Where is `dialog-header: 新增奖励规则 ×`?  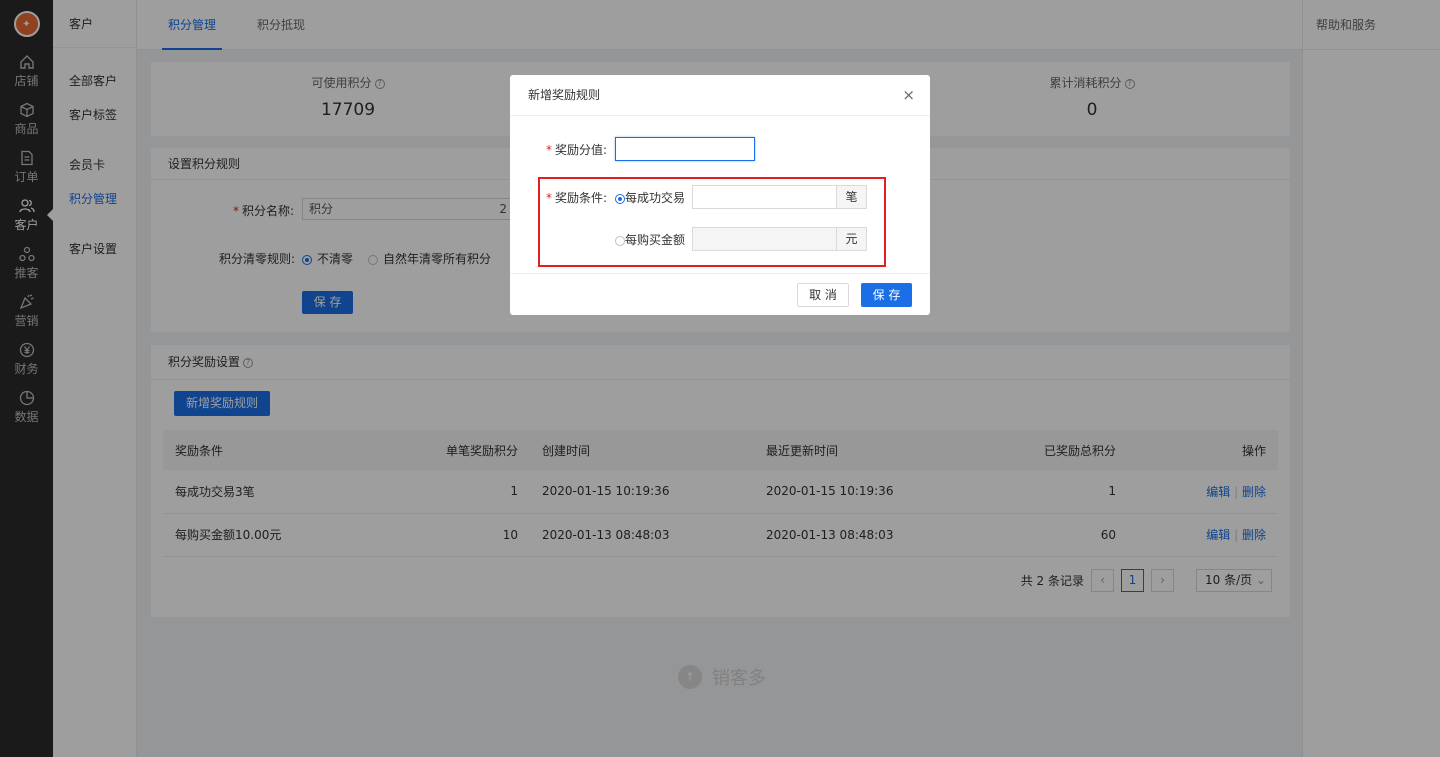 dialog-header: 新增奖励规则 × is located at coordinates (720, 95).